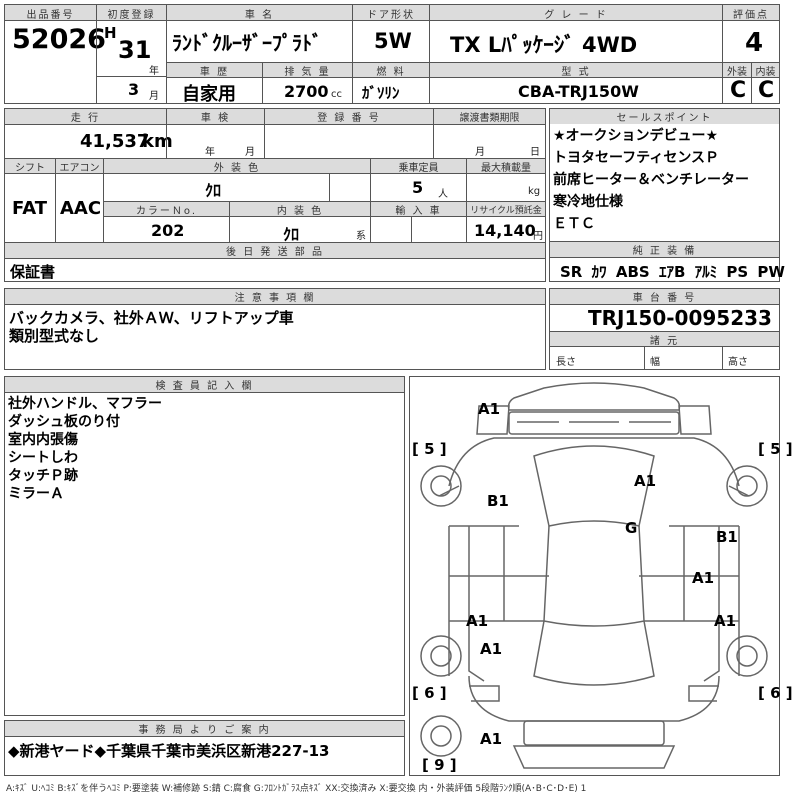 The width and height of the screenshot is (800, 800). Describe the element at coordinates (544, 45) in the screenshot. I see `grade: TX Lﾊﾟｯｹｰｼﾞ 4WD` at that location.